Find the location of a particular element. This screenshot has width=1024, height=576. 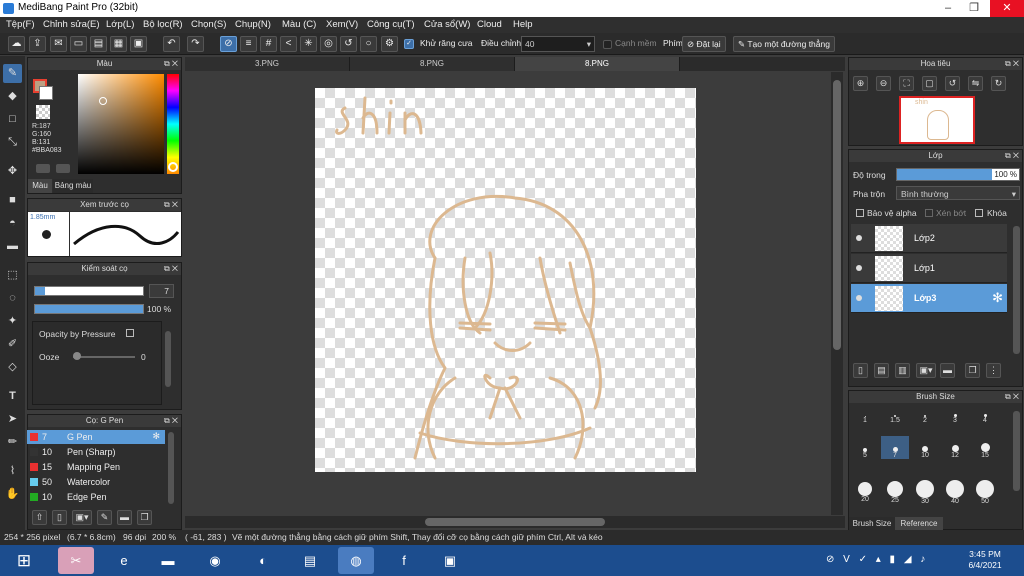

minimize-icon: – is located at coordinates (948, 8).